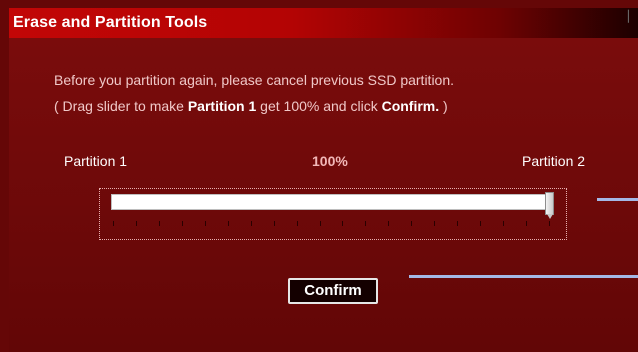  Describe the element at coordinates (331, 202) in the screenshot. I see `slider-track` at that location.